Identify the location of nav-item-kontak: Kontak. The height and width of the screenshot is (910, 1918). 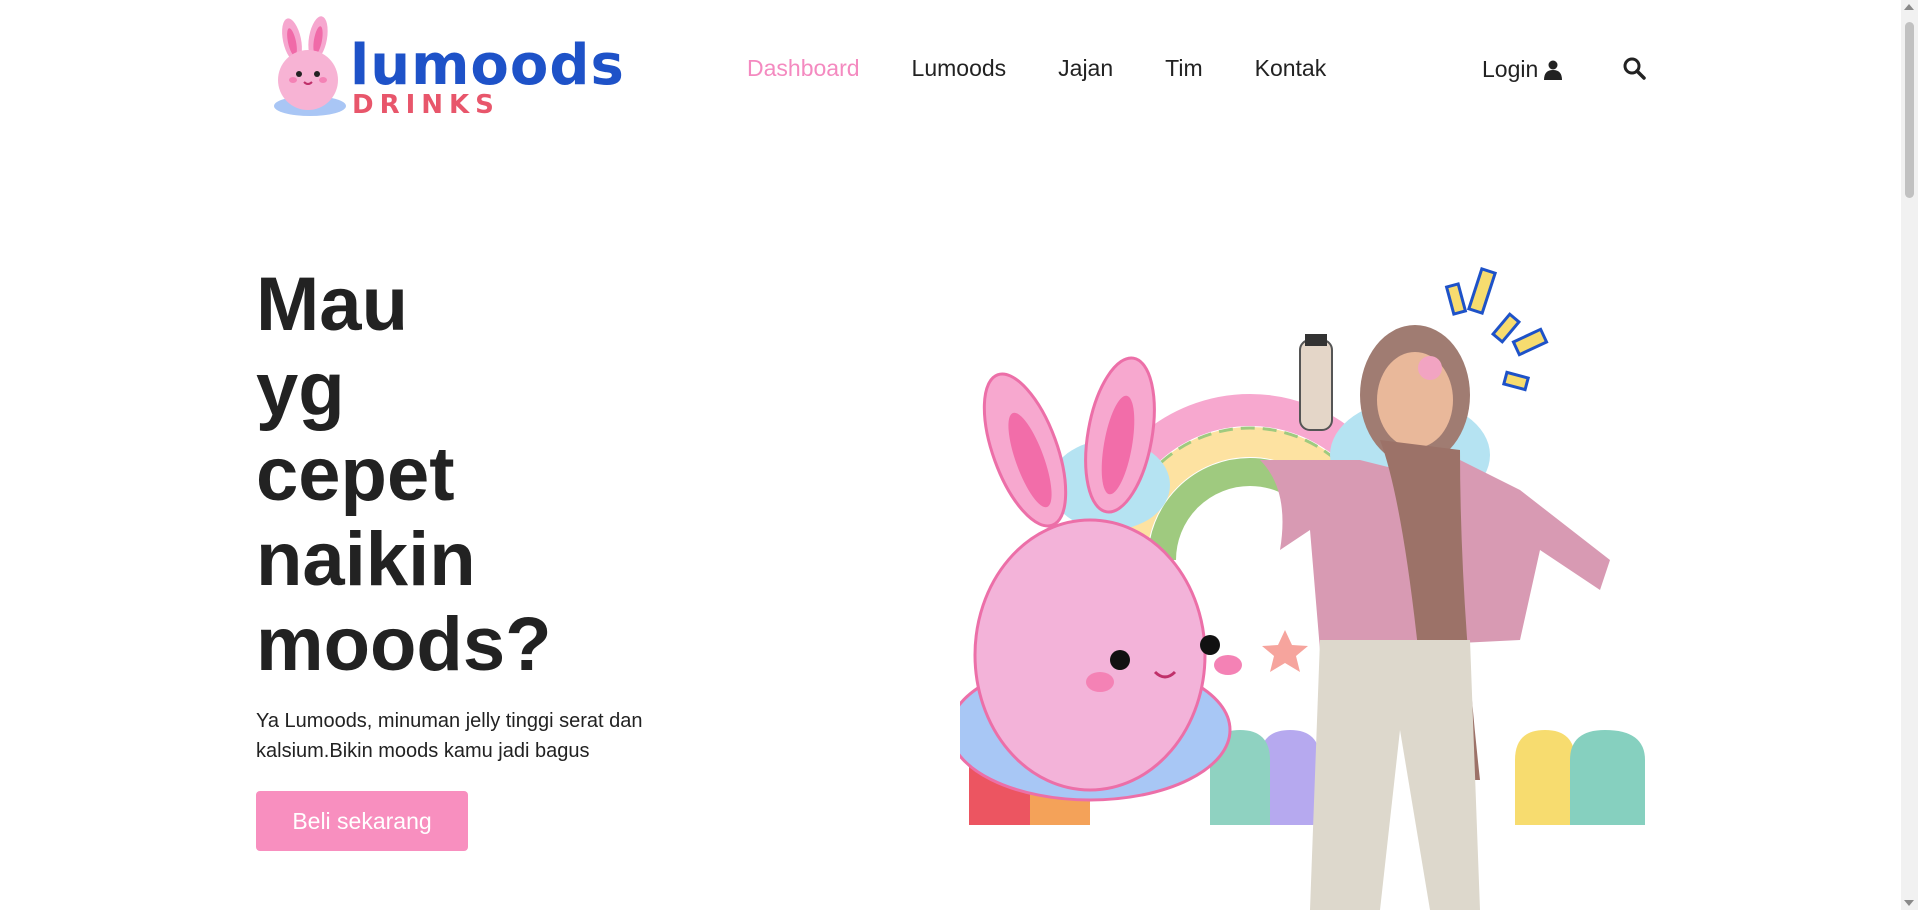
(1291, 68).